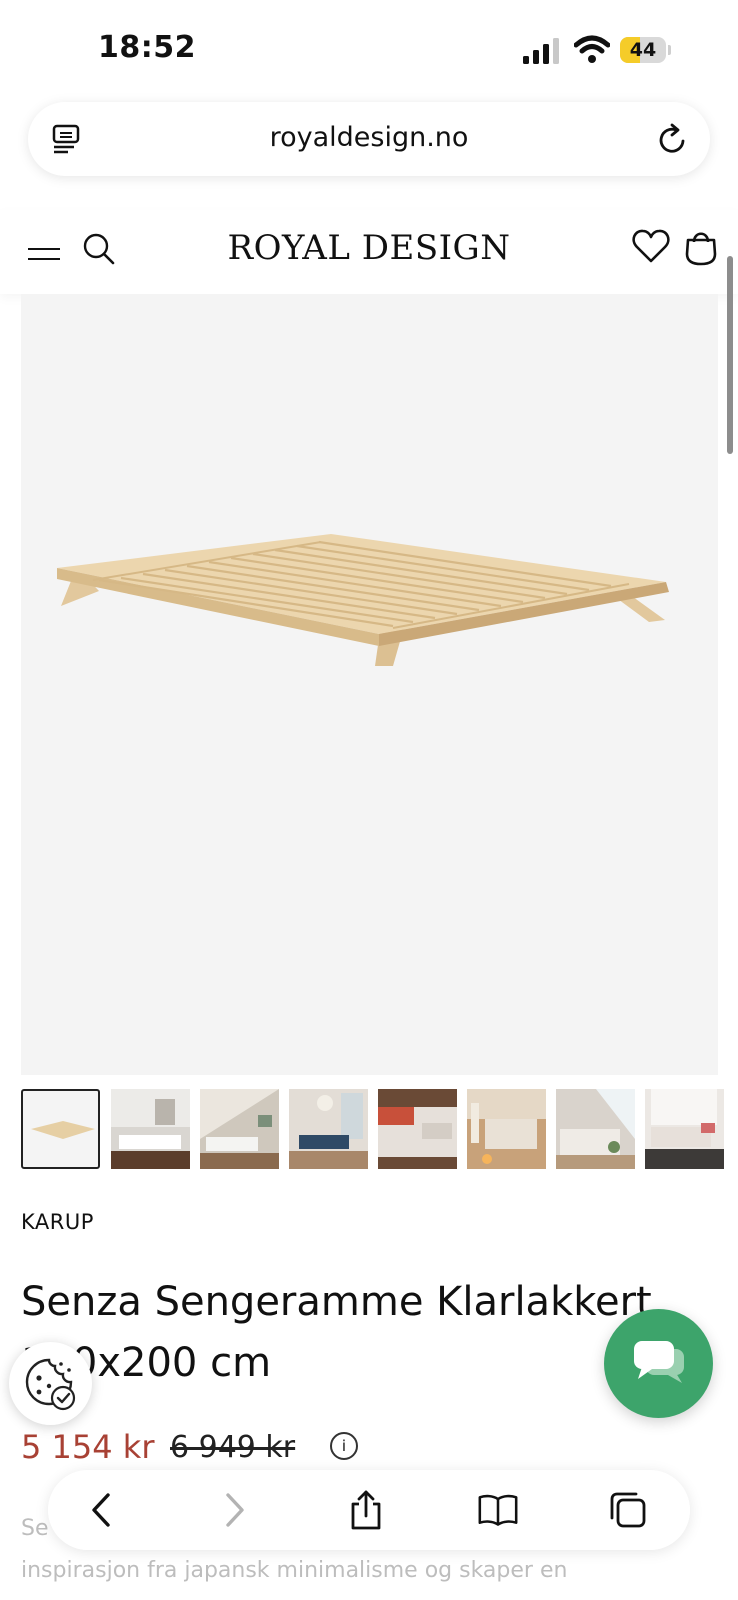  I want to click on price-info-icon: i, so click(344, 1446).